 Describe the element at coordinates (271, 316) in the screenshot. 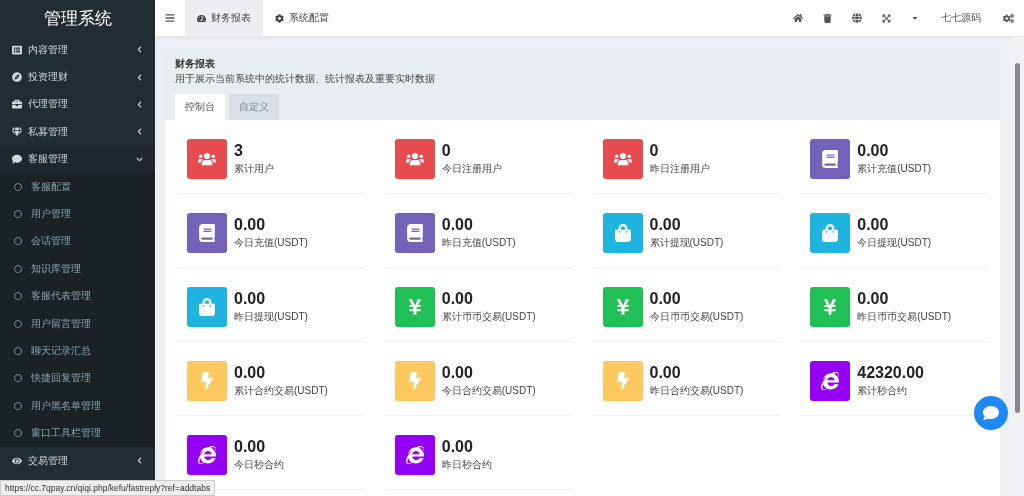

I see `stat-label: 昨日提现(USDT)` at that location.